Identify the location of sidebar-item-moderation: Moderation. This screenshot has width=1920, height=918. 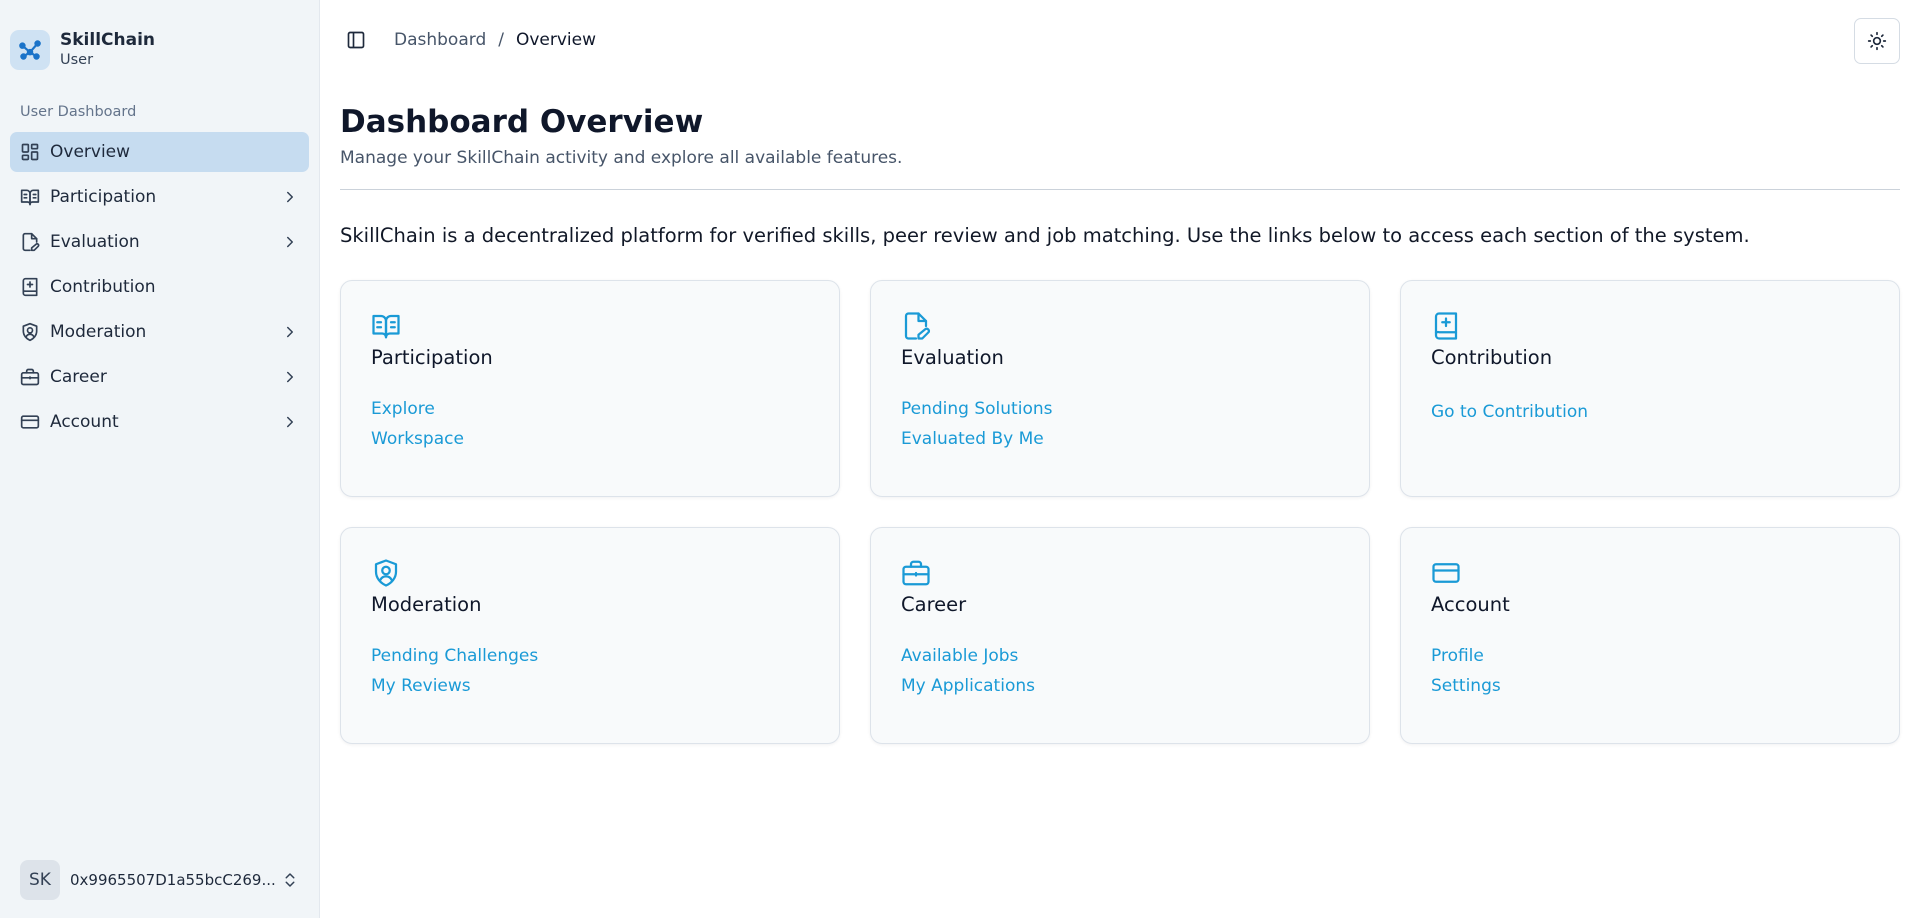
(159, 332).